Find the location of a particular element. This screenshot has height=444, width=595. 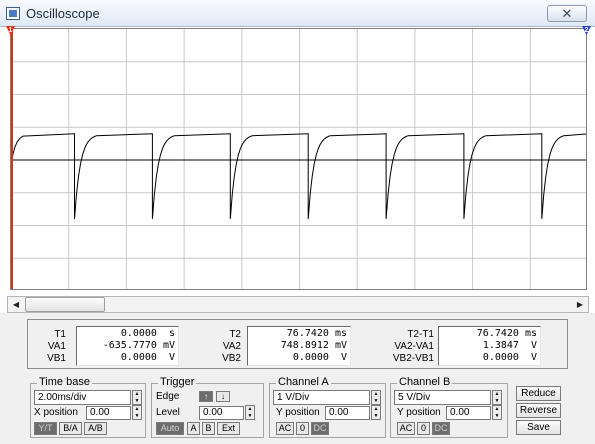

channel-a-ypos-spinner: ▲ ▼ is located at coordinates (376, 412).